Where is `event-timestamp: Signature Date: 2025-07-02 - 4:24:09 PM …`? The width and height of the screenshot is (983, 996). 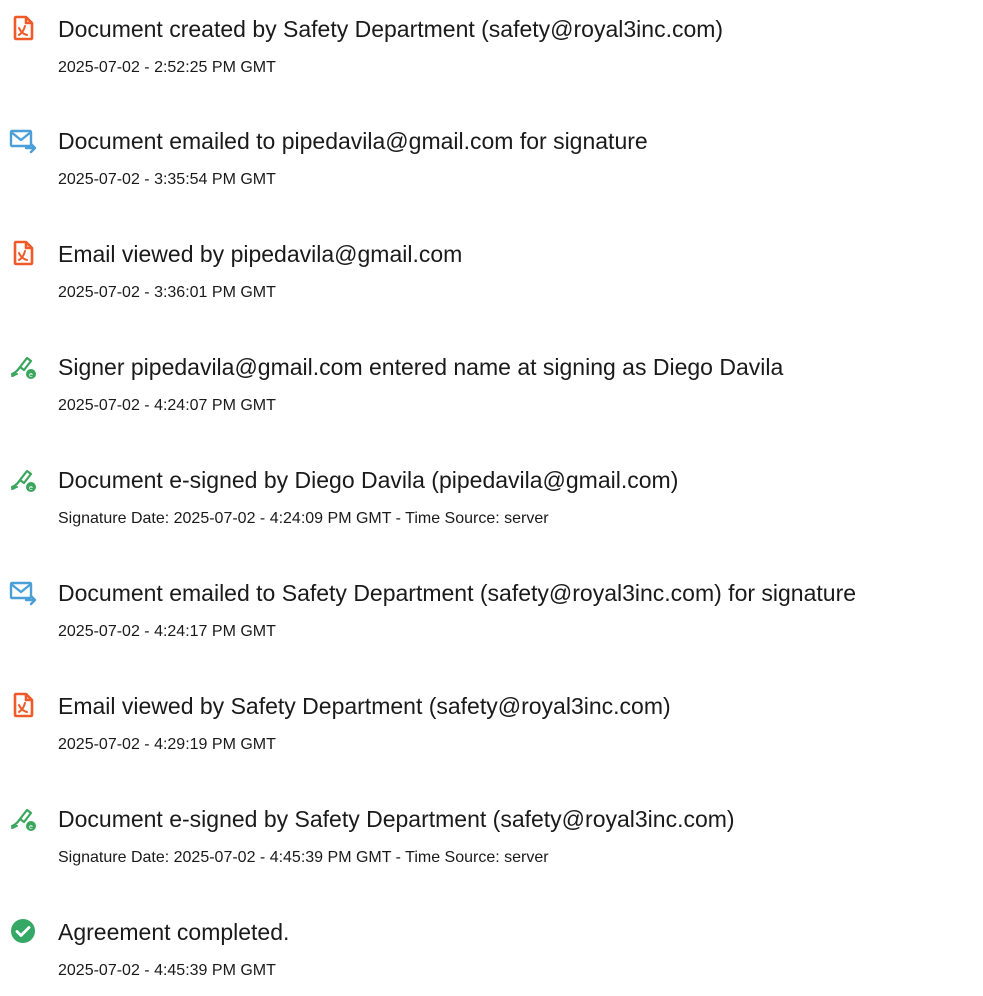
event-timestamp: Signature Date: 2025-07-02 - 4:24:09 PM … is located at coordinates (303, 518).